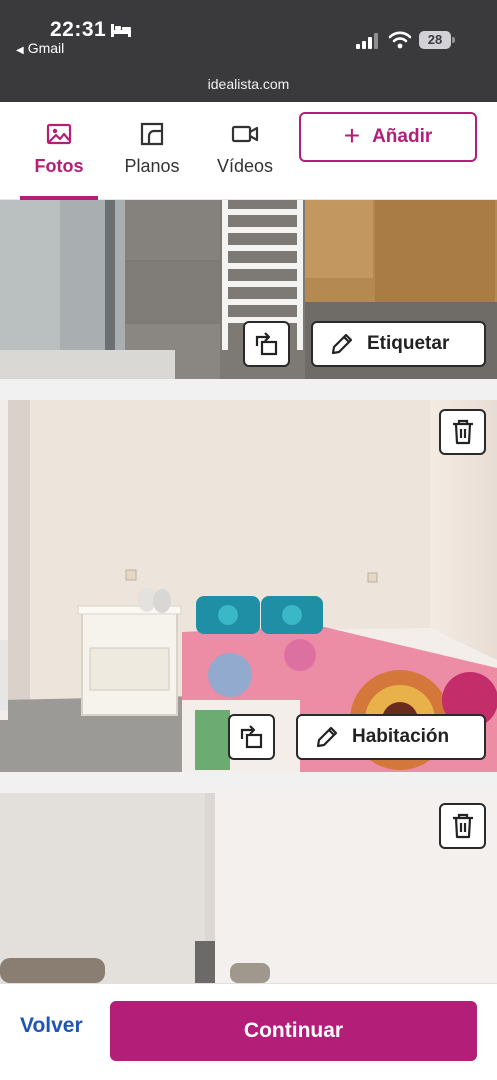  What do you see at coordinates (248, 84) in the screenshot?
I see `address-bar-url: idealista.com` at bounding box center [248, 84].